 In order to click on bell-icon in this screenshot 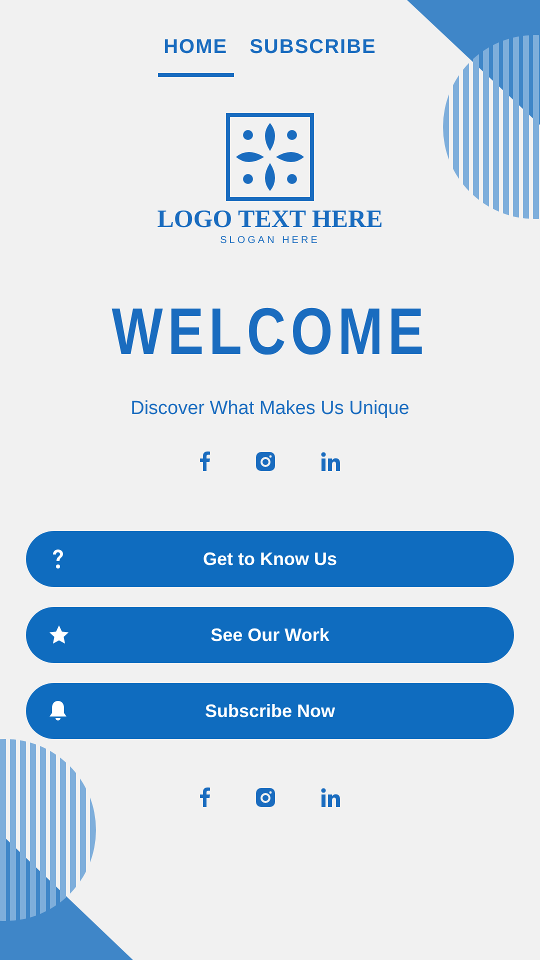, I will do `click(58, 711)`.